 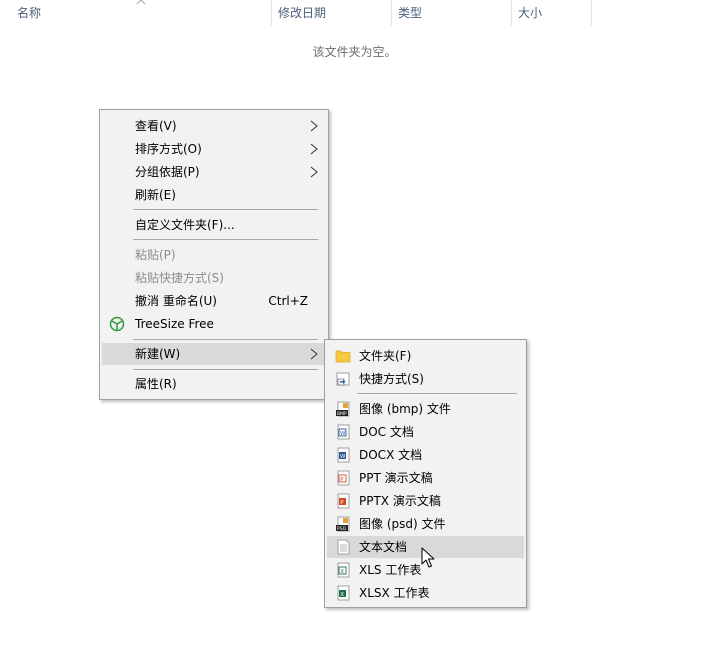 I want to click on bmp-image-icon: BMP, so click(x=343, y=409).